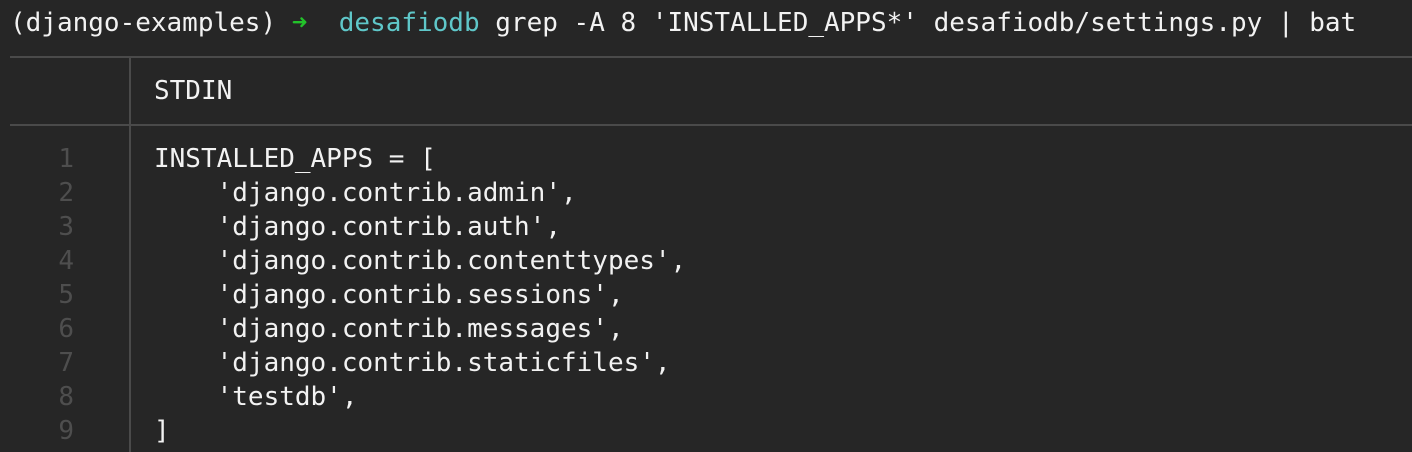 Image resolution: width=1412 pixels, height=452 pixels. What do you see at coordinates (706, 227) in the screenshot?
I see `code-line: 3 'django.contrib.auth',` at bounding box center [706, 227].